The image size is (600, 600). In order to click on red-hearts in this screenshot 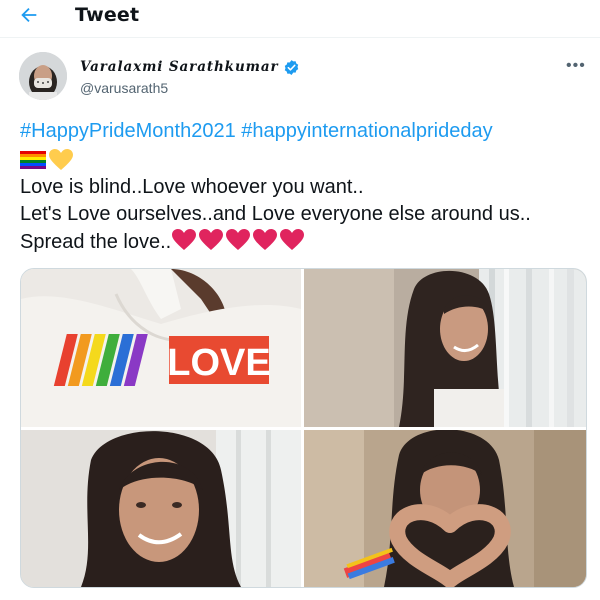, I will do `click(238, 241)`.